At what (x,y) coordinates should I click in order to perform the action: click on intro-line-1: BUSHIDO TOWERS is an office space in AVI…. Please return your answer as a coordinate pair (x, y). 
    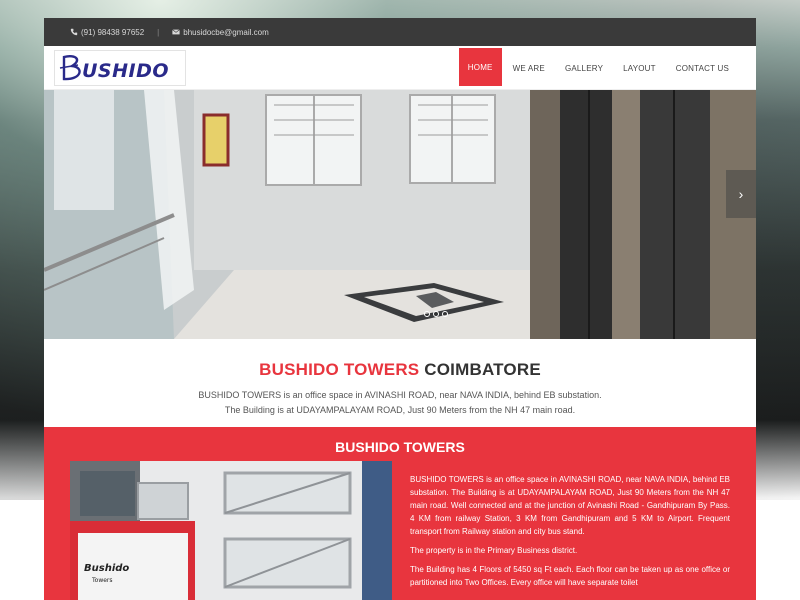
    Looking at the image, I should click on (400, 395).